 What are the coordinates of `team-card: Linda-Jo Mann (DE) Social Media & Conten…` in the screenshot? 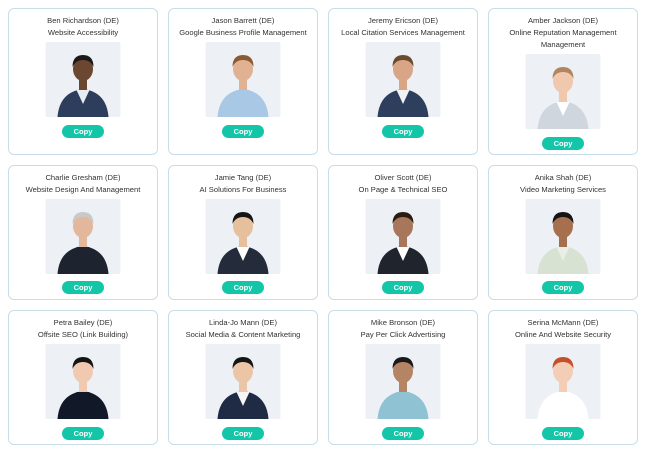 It's located at (243, 377).